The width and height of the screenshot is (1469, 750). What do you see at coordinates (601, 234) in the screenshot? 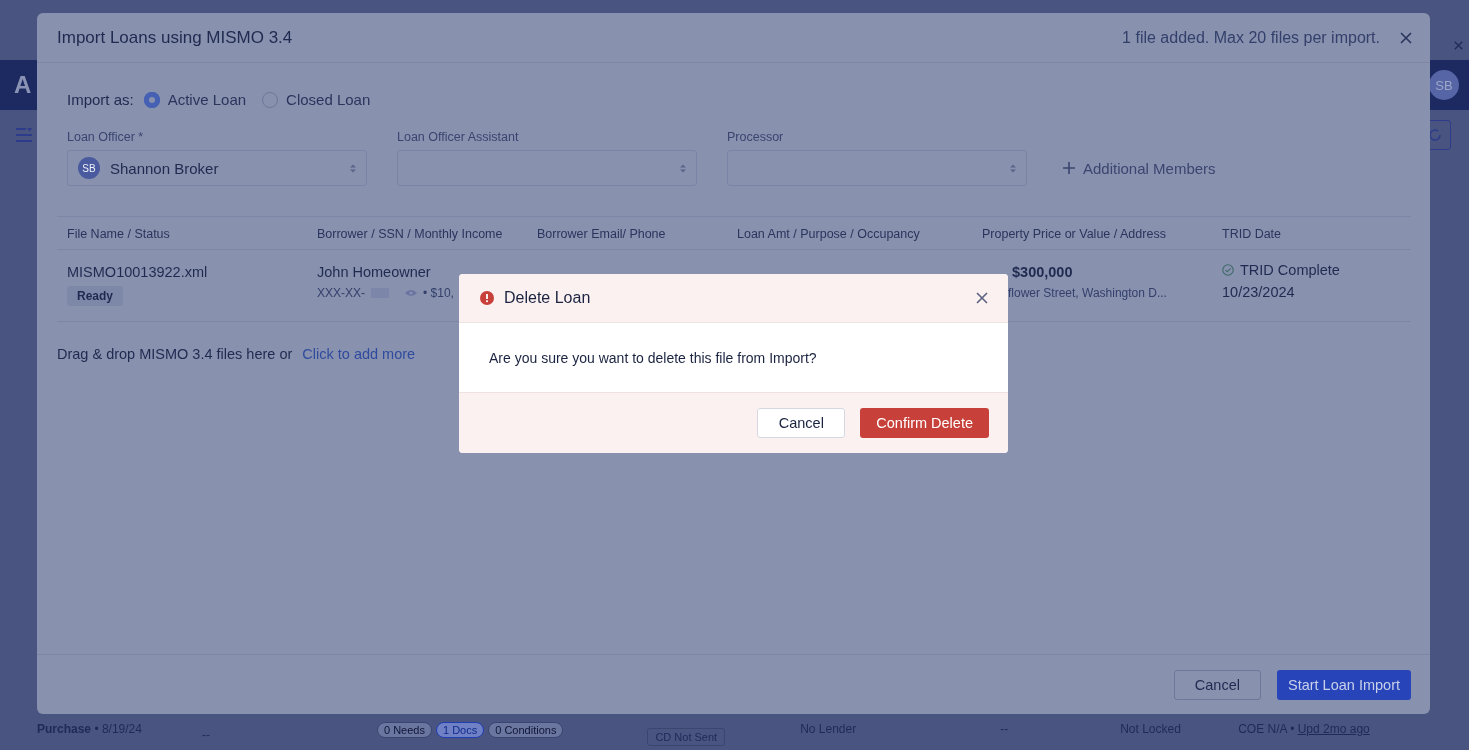
I see `column-header: Borrower Email/ Phone` at bounding box center [601, 234].